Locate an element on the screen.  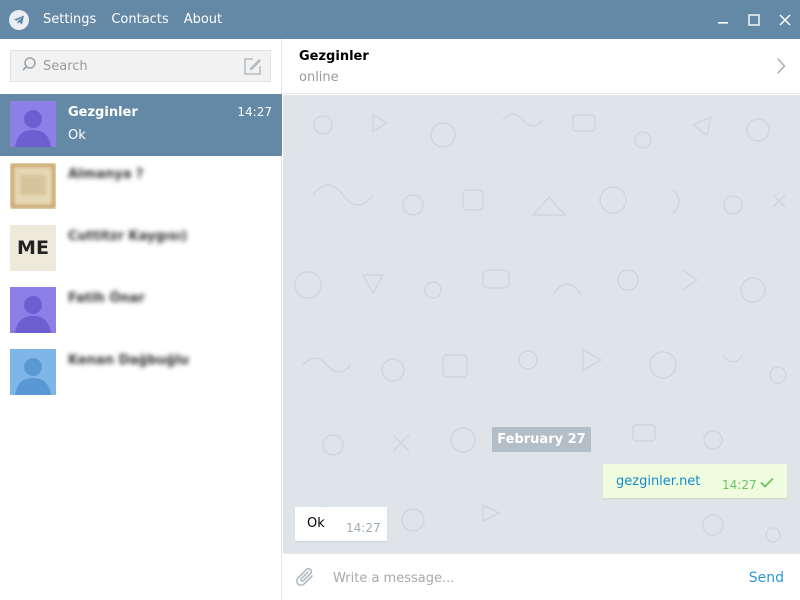
date-separator: February 27 is located at coordinates (541, 439).